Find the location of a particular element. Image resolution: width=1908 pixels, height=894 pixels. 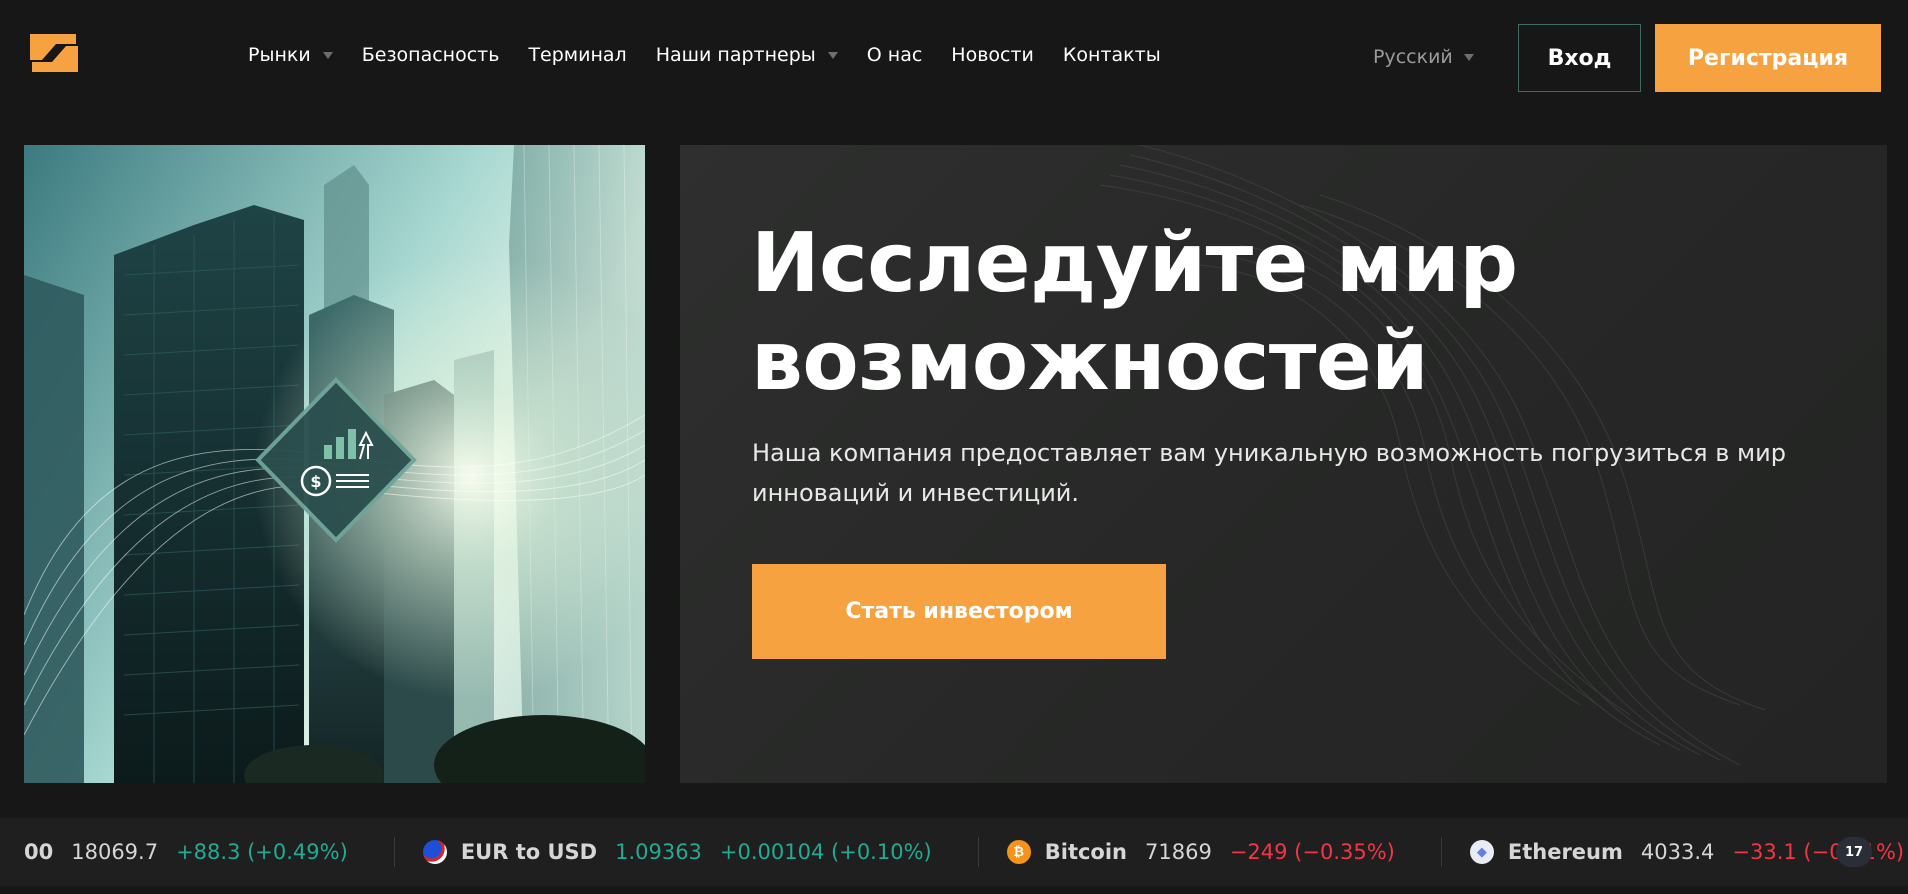

become-investor-button: Стать инвестором is located at coordinates (959, 611).